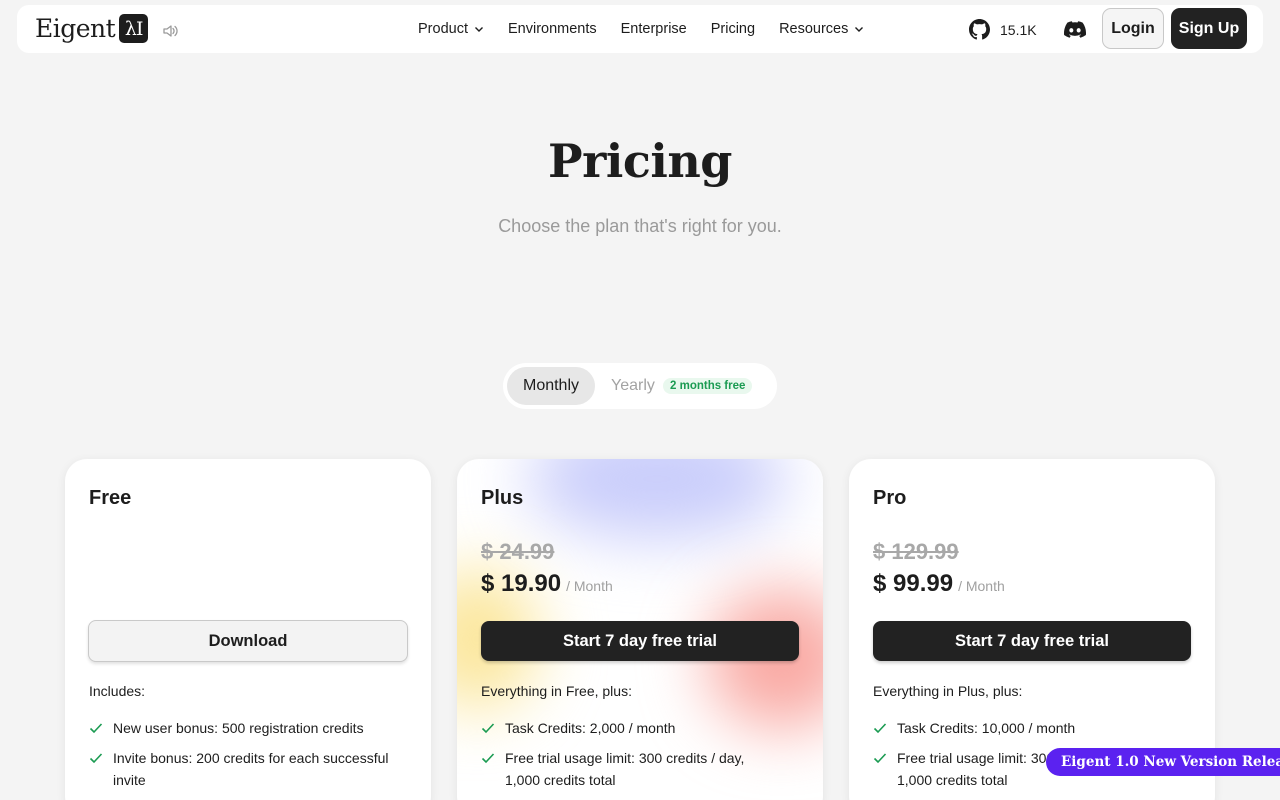  I want to click on brand-mark: λI, so click(134, 28).